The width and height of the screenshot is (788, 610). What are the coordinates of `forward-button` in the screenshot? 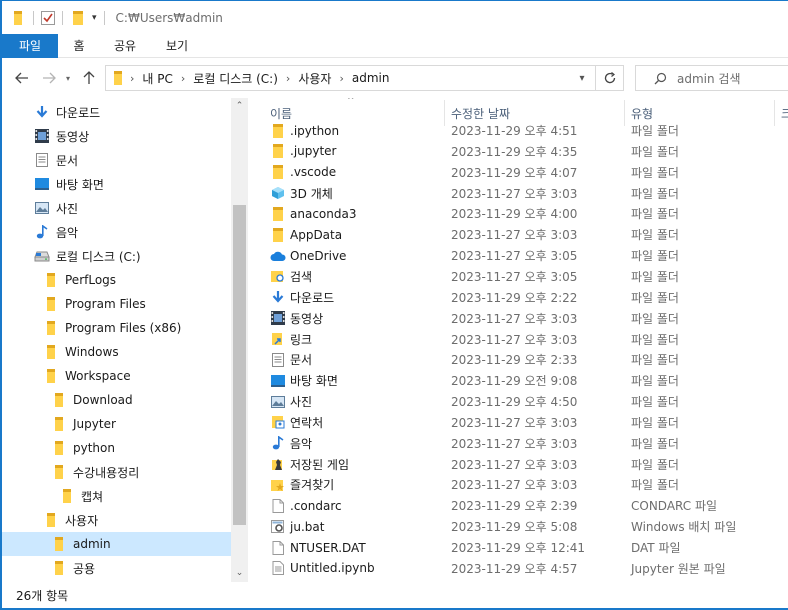 It's located at (49, 78).